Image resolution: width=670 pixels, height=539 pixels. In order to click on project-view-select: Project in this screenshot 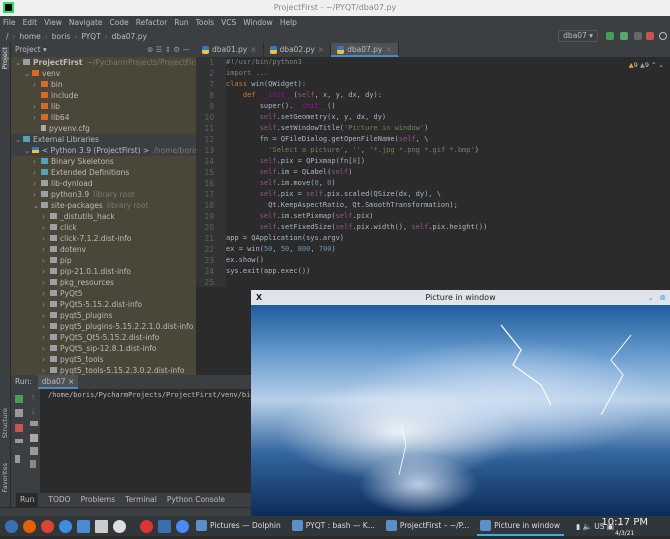, I will do `click(28, 49)`.